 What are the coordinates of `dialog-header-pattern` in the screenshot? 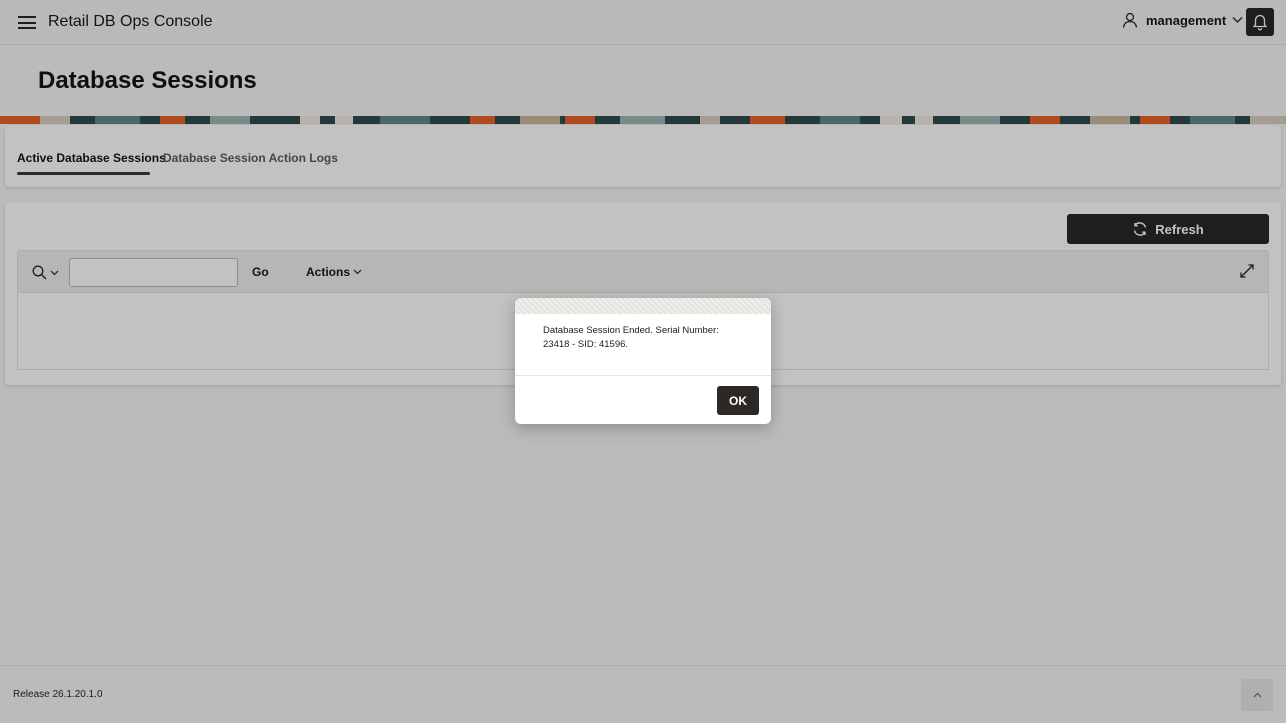 It's located at (643, 306).